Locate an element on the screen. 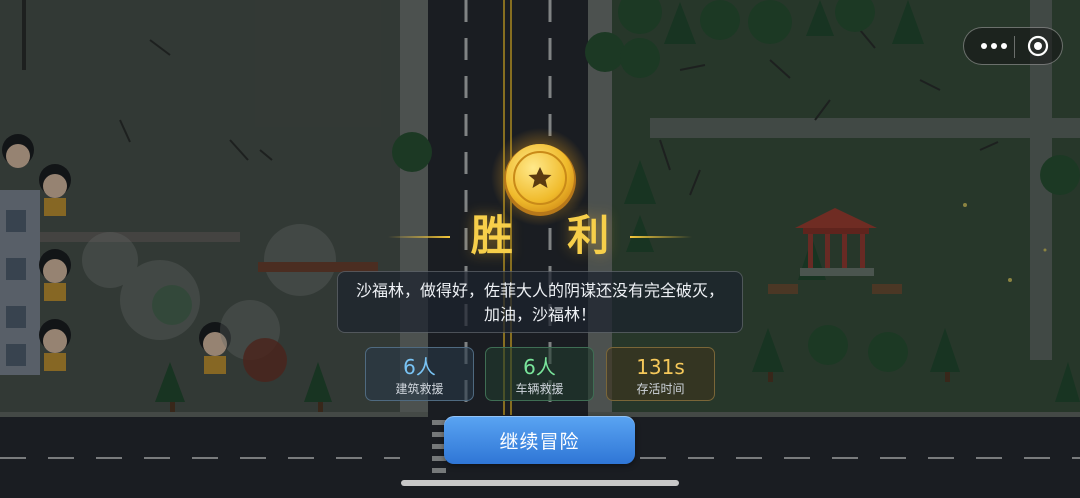 The width and height of the screenshot is (1080, 498). stat-label: 车辆救援 is located at coordinates (539, 389).